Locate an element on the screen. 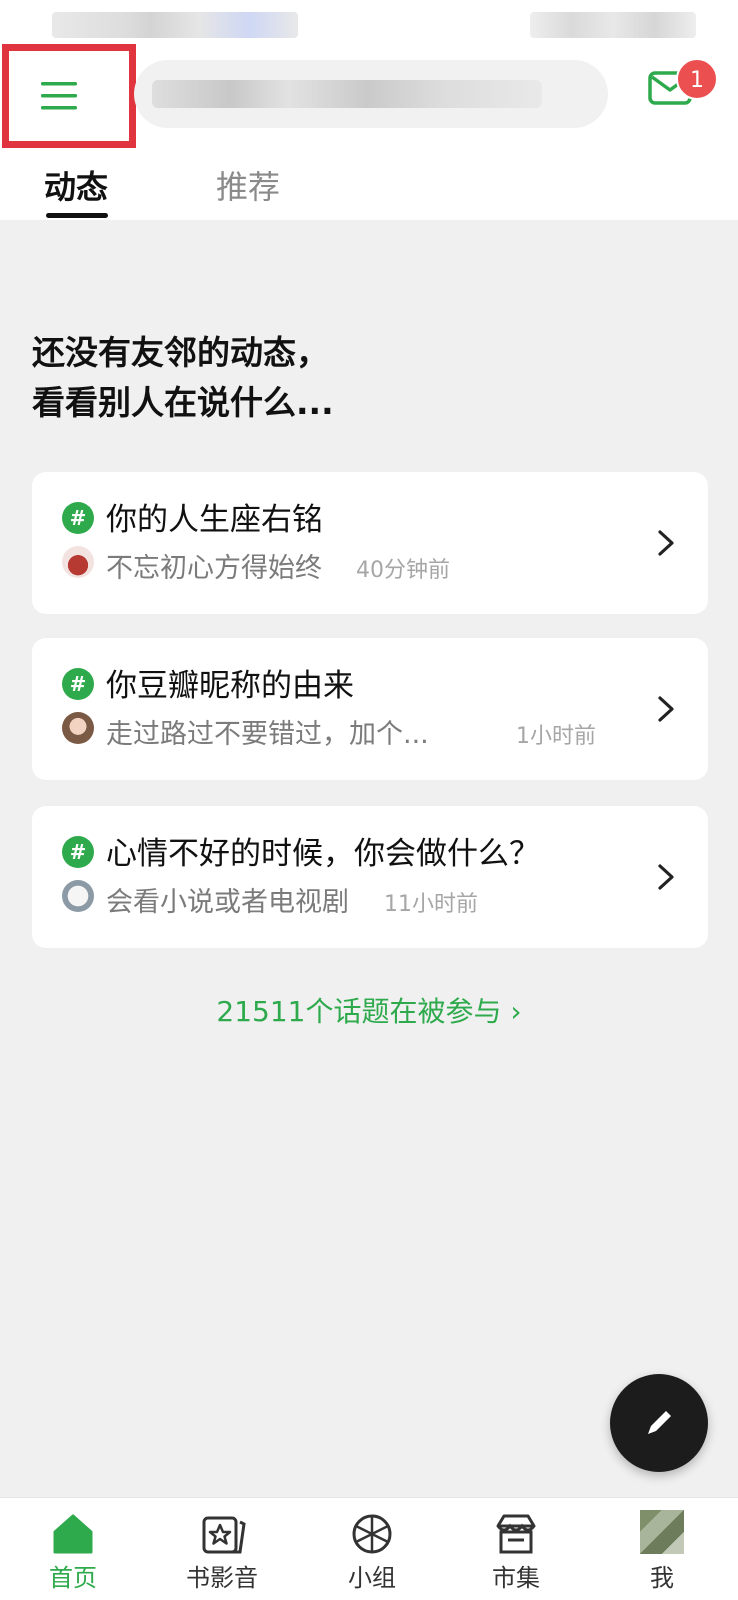  search-bar is located at coordinates (371, 94).